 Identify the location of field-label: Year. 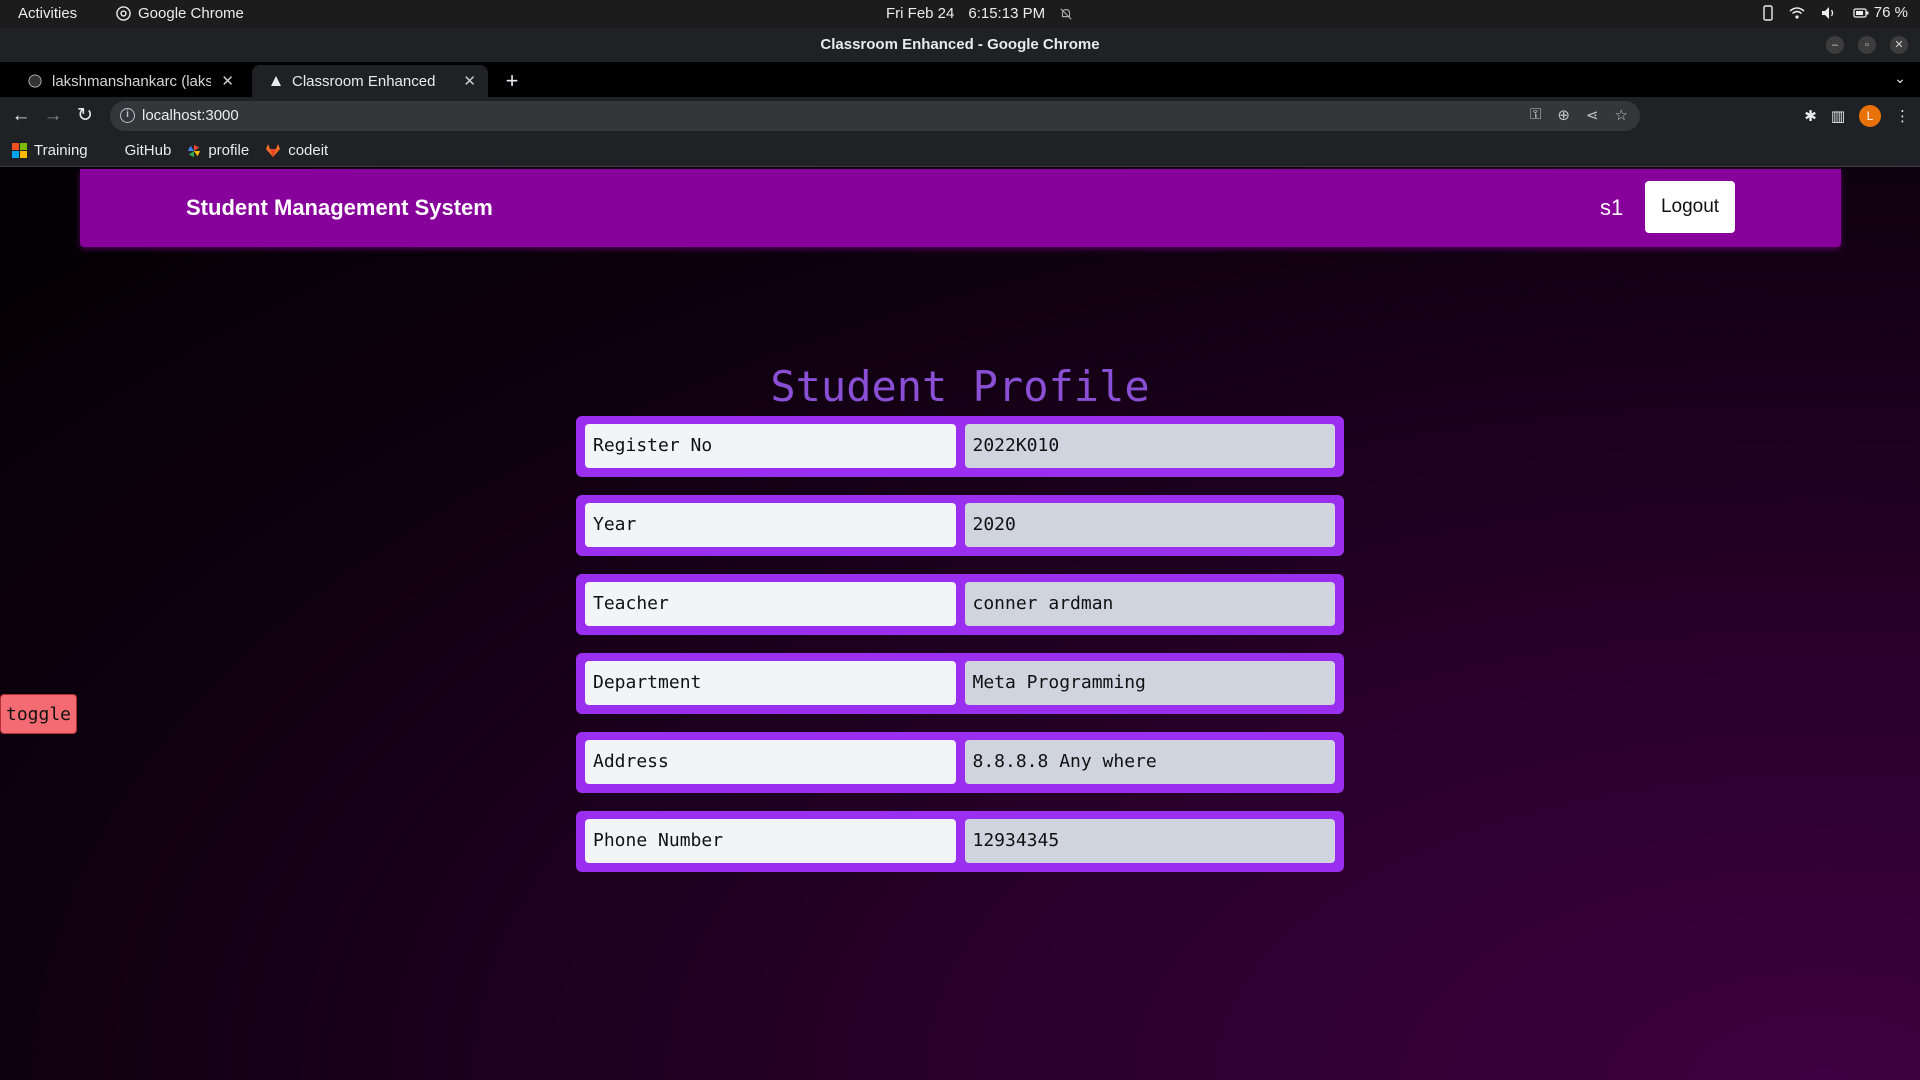
(770, 525).